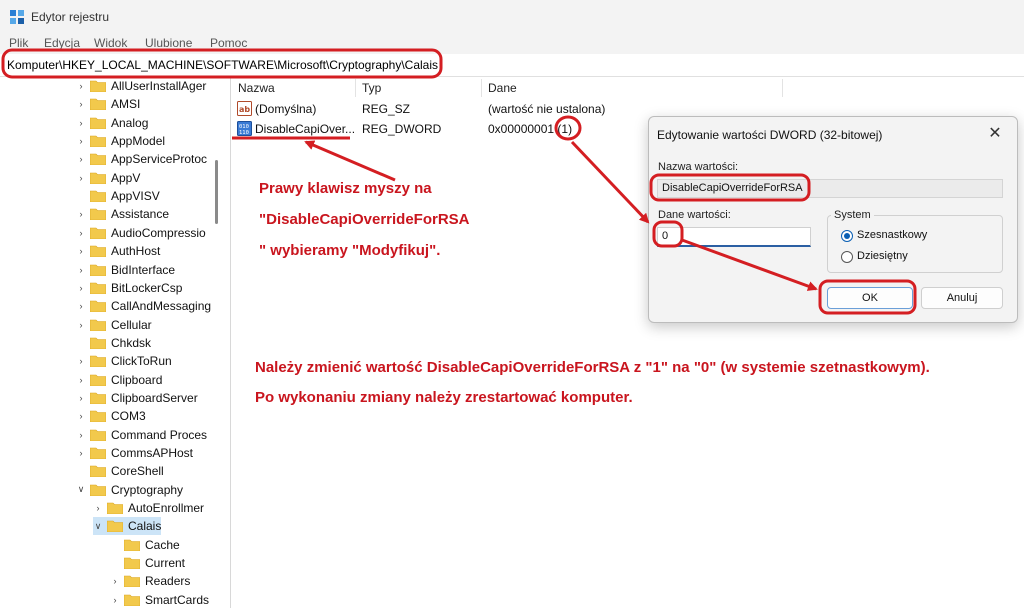  What do you see at coordinates (892, 235) in the screenshot?
I see `radio-hexadecimal-label: Szesnastkowy` at bounding box center [892, 235].